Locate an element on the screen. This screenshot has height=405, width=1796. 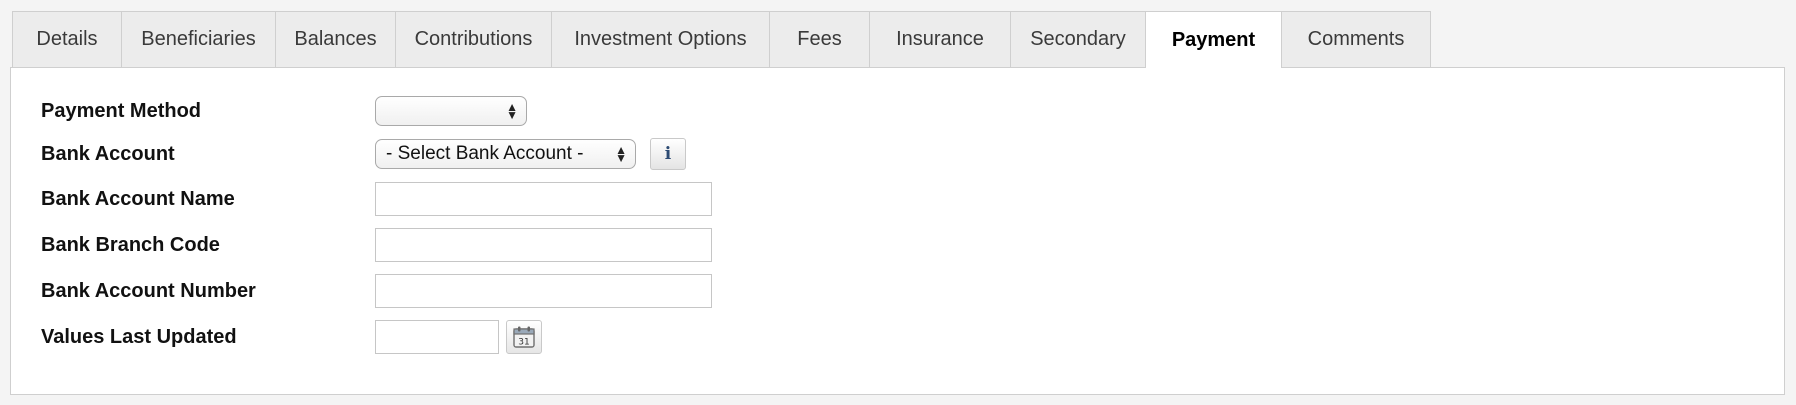
info-icon: i is located at coordinates (668, 154).